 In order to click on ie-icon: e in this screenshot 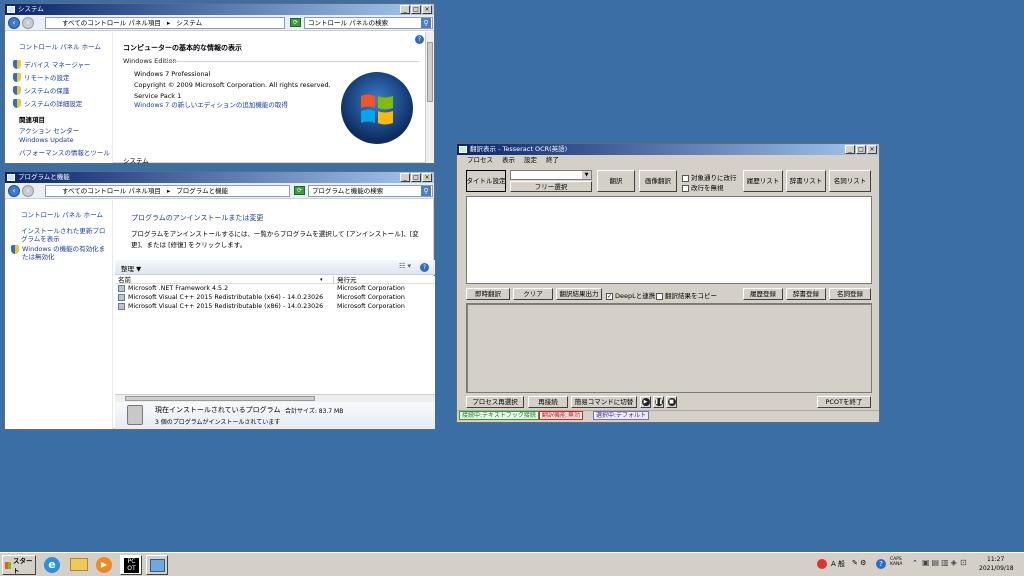, I will do `click(52, 565)`.